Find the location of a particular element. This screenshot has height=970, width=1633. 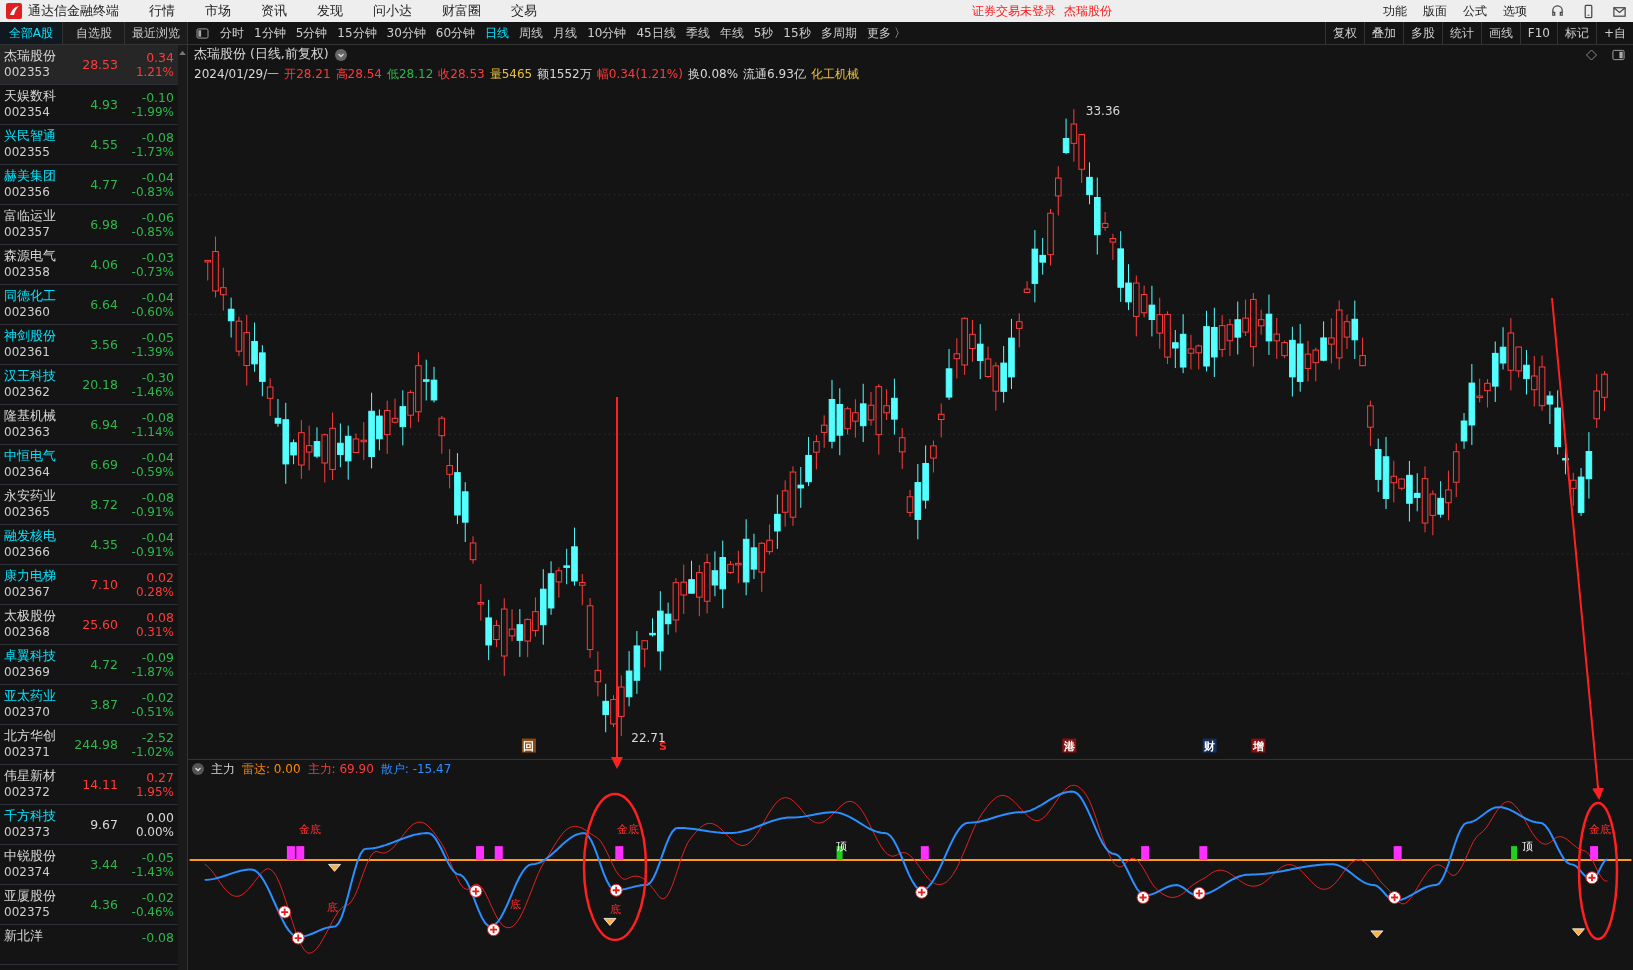

stock-price: 244.98 is located at coordinates (96, 744).